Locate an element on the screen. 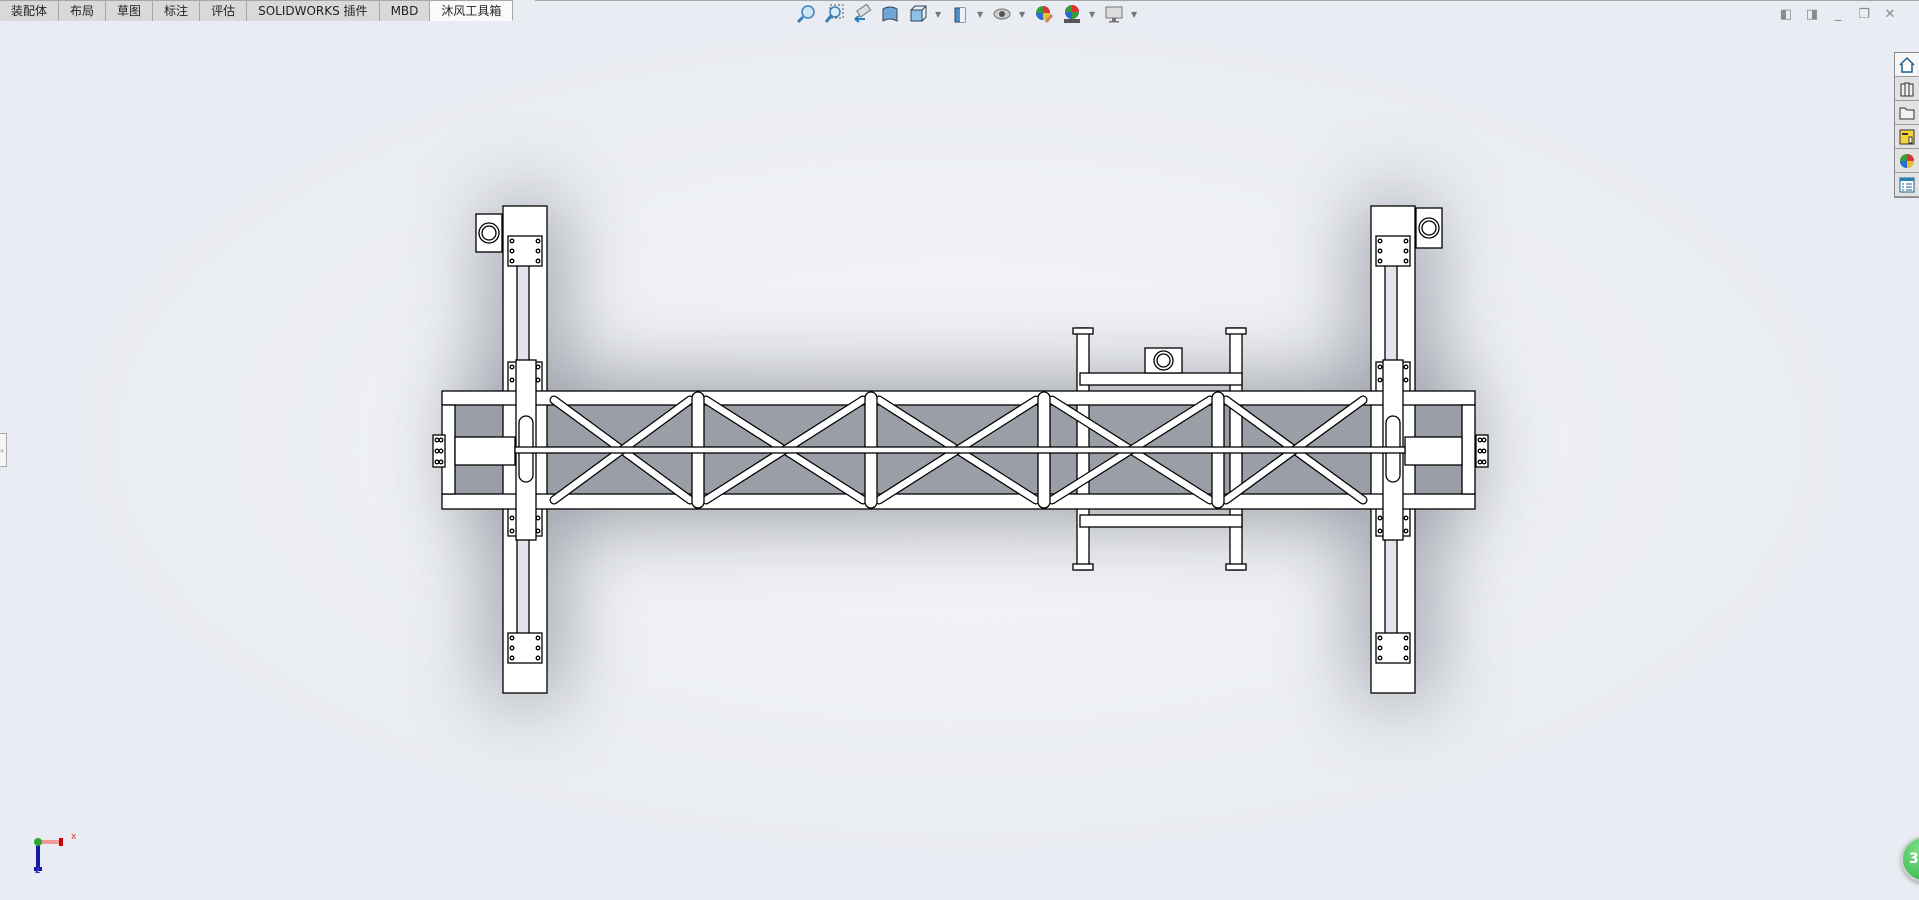 The width and height of the screenshot is (1919, 900). x-axis-label: x is located at coordinates (74, 837).